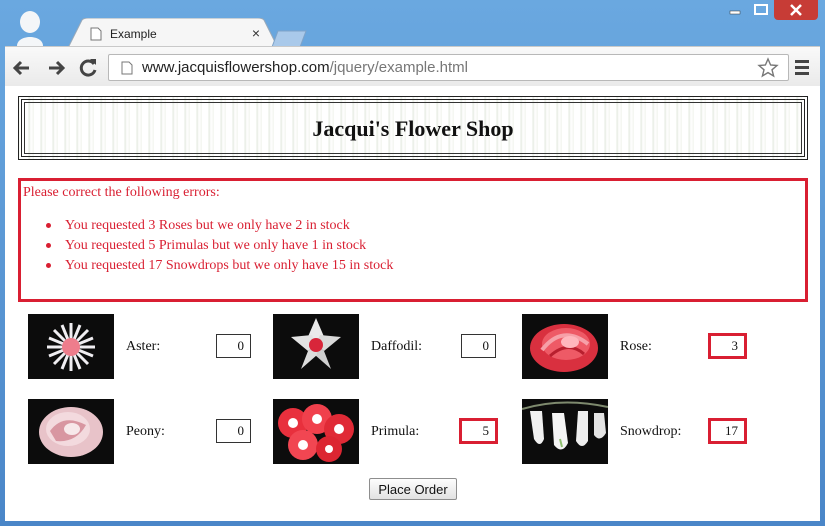 This screenshot has width=825, height=526. Describe the element at coordinates (316, 346) in the screenshot. I see `daffodil-image` at that location.